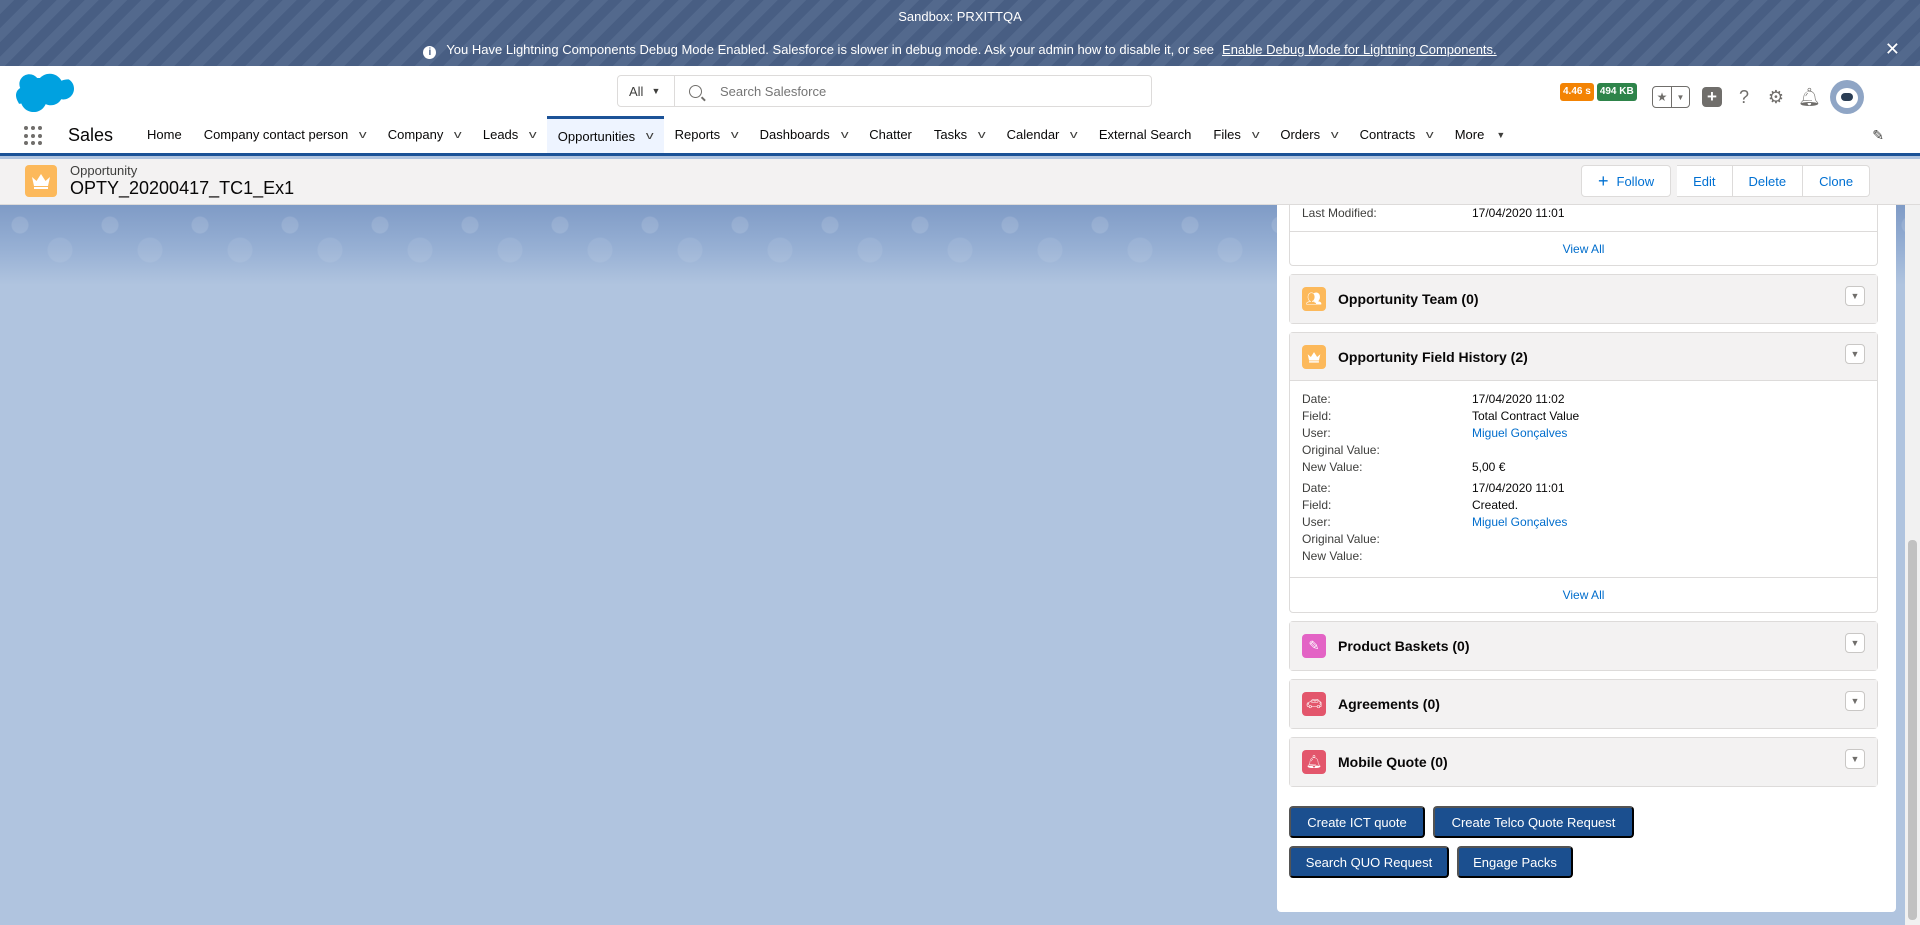 This screenshot has width=1920, height=925. Describe the element at coordinates (430, 52) in the screenshot. I see `info-icon: i` at that location.